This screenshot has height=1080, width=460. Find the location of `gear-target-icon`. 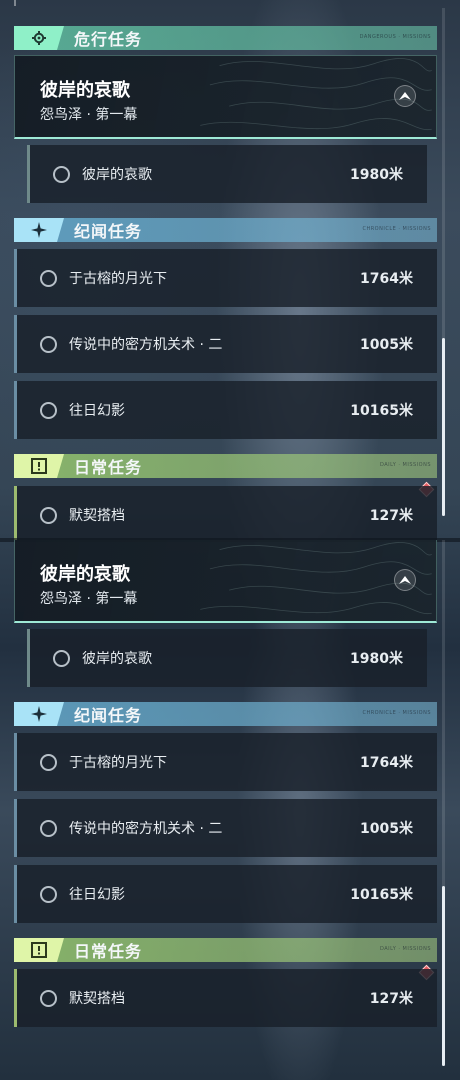

gear-target-icon is located at coordinates (39, 38).